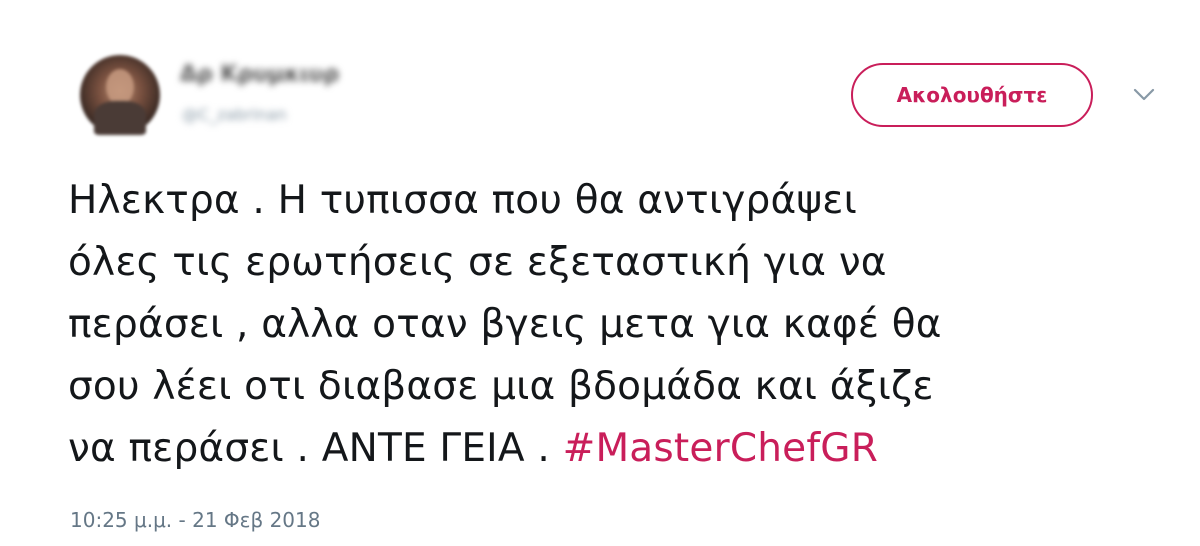 The image size is (1200, 546). I want to click on display-name: Δρ Κρυμκιυρ, so click(259, 74).